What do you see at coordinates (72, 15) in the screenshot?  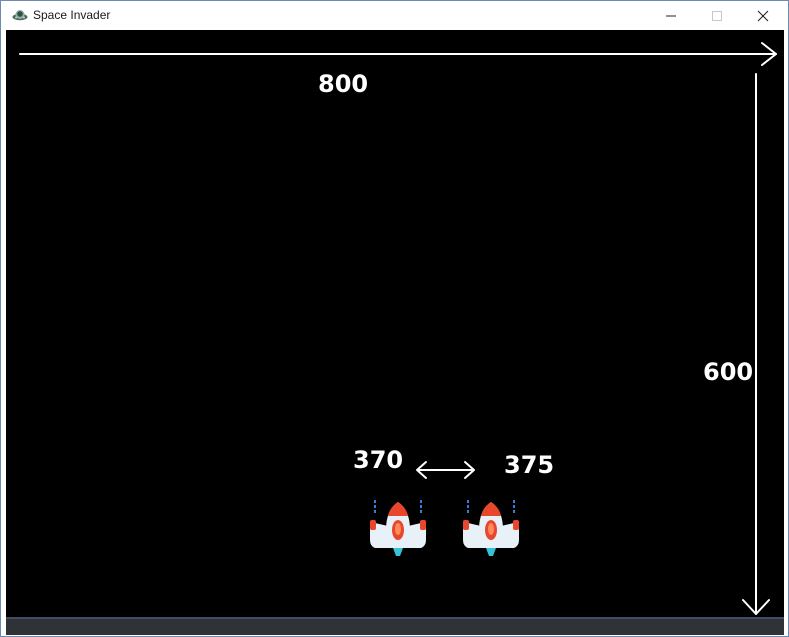 I see `window-title: Space Invader` at bounding box center [72, 15].